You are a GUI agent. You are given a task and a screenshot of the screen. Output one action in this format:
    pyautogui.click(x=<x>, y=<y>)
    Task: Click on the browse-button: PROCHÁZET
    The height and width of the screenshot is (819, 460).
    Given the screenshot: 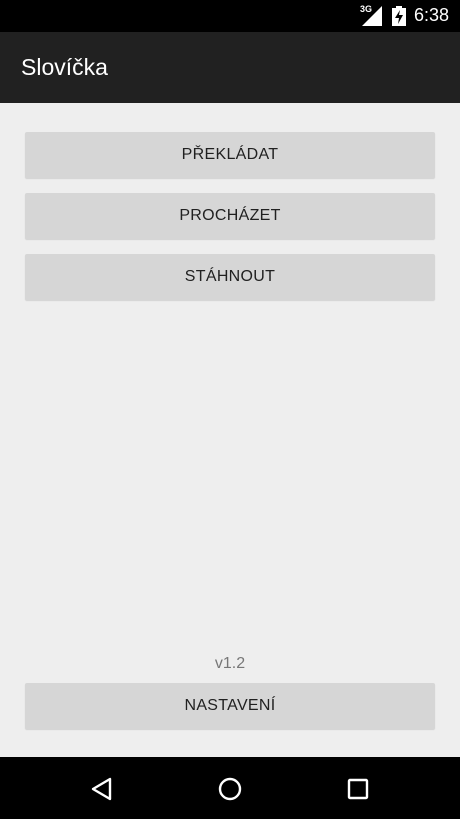 What is the action you would take?
    pyautogui.click(x=230, y=216)
    